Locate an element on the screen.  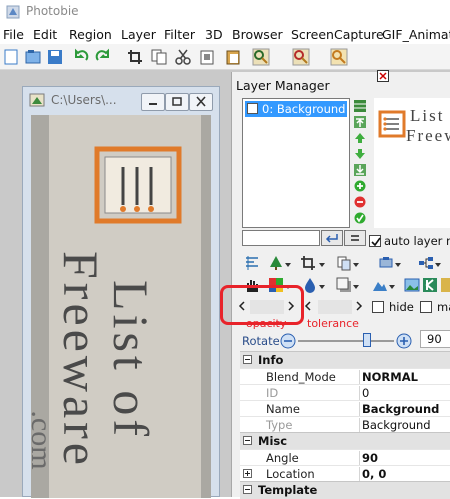
undo-icon is located at coordinates (81, 57).